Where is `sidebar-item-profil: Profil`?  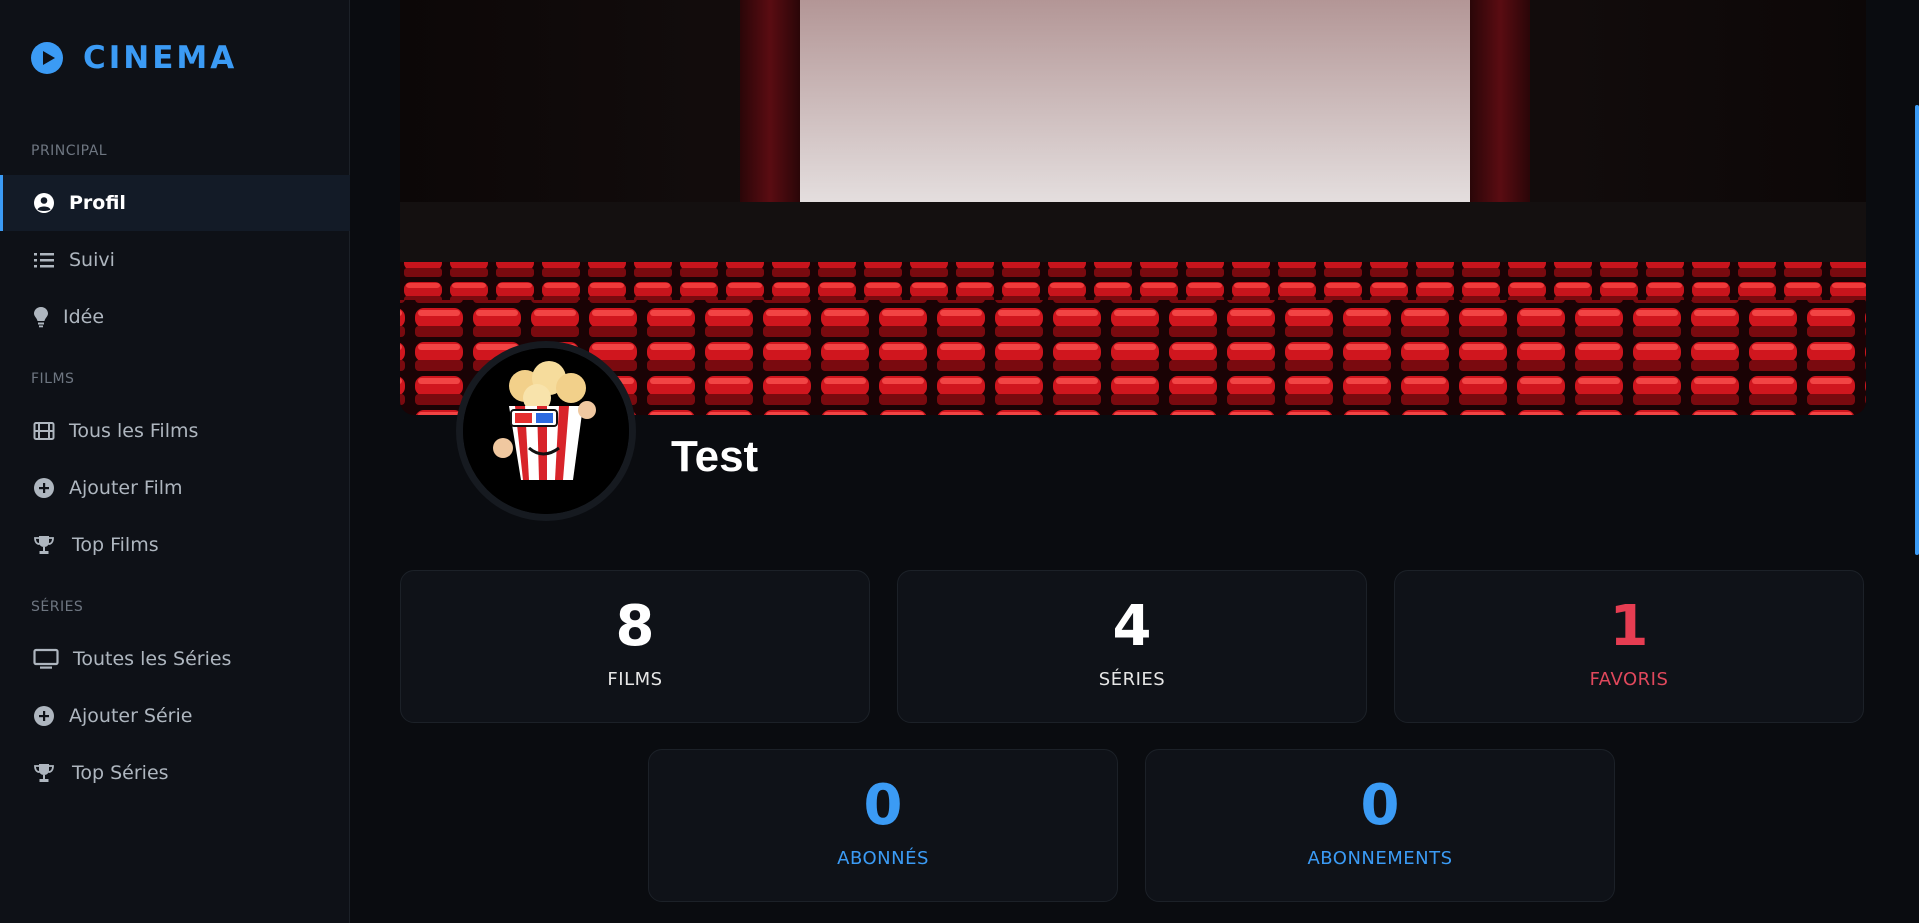 sidebar-item-profil: Profil is located at coordinates (175, 203).